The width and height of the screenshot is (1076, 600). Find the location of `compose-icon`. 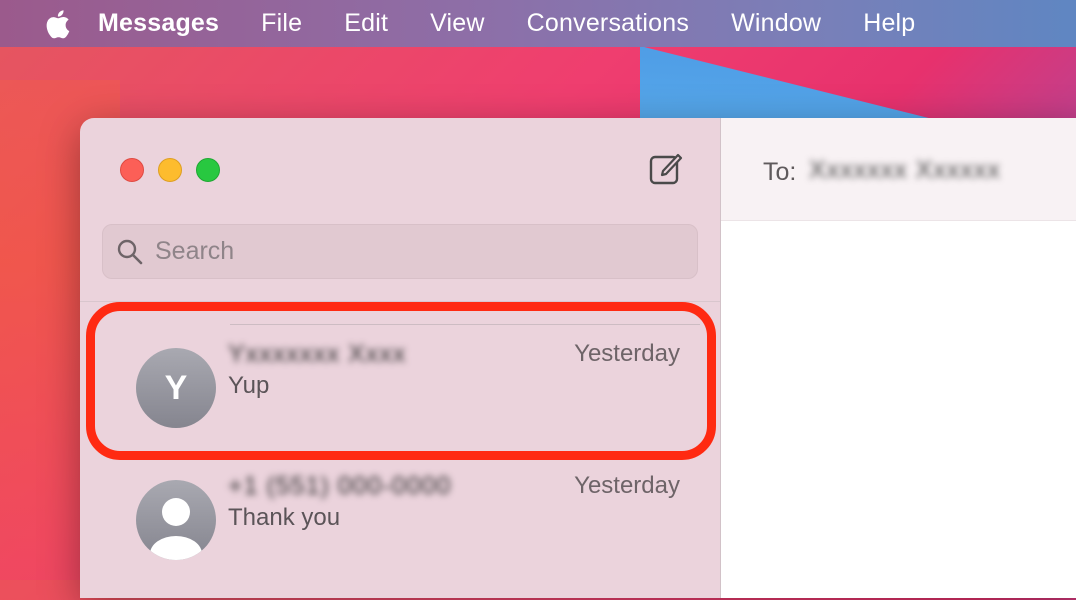

compose-icon is located at coordinates (666, 169).